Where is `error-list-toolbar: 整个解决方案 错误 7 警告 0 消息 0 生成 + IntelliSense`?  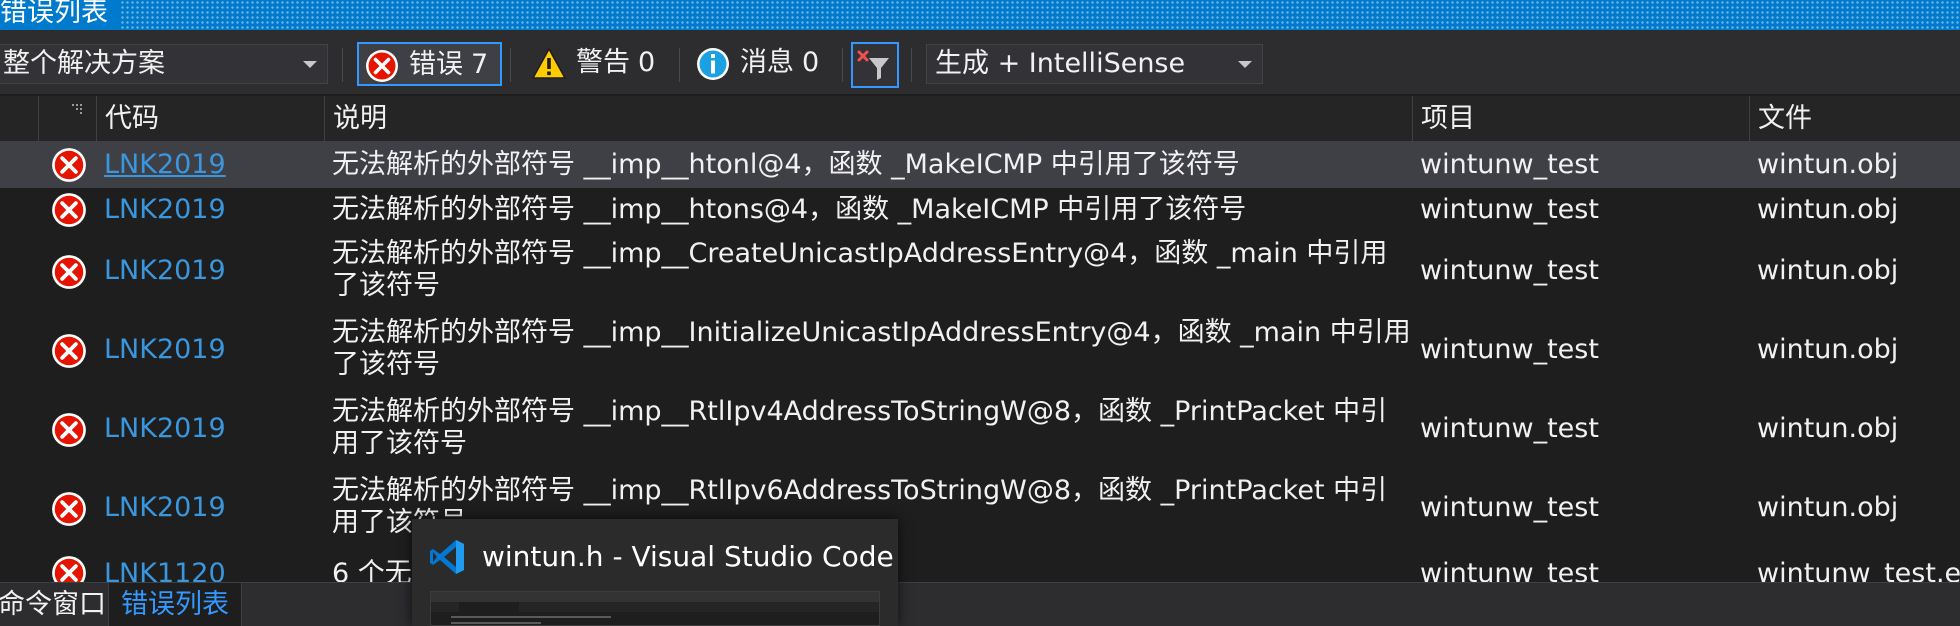
error-list-toolbar: 整个解决方案 错误 7 警告 0 消息 0 生成 + IntelliSense is located at coordinates (980, 62).